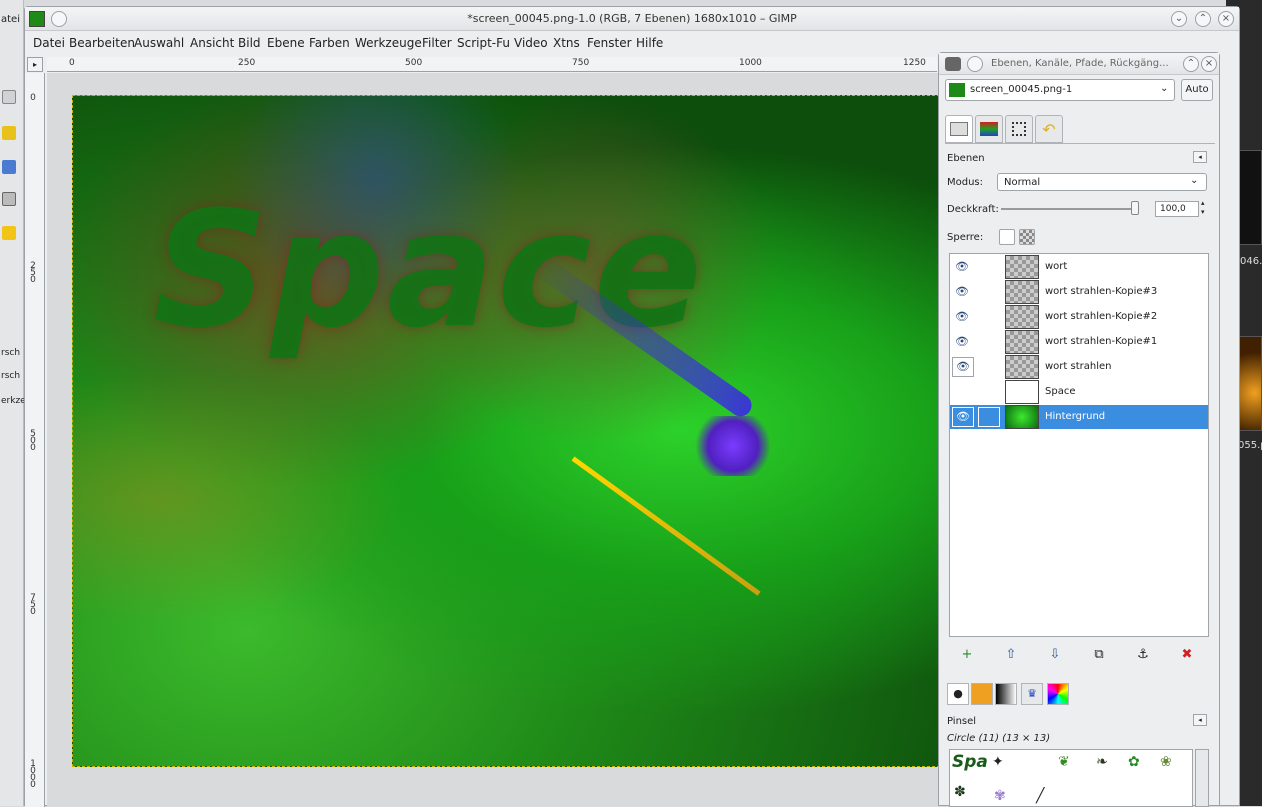 The width and height of the screenshot is (1262, 807). I want to click on menu-xtns: Xtns, so click(566, 43).